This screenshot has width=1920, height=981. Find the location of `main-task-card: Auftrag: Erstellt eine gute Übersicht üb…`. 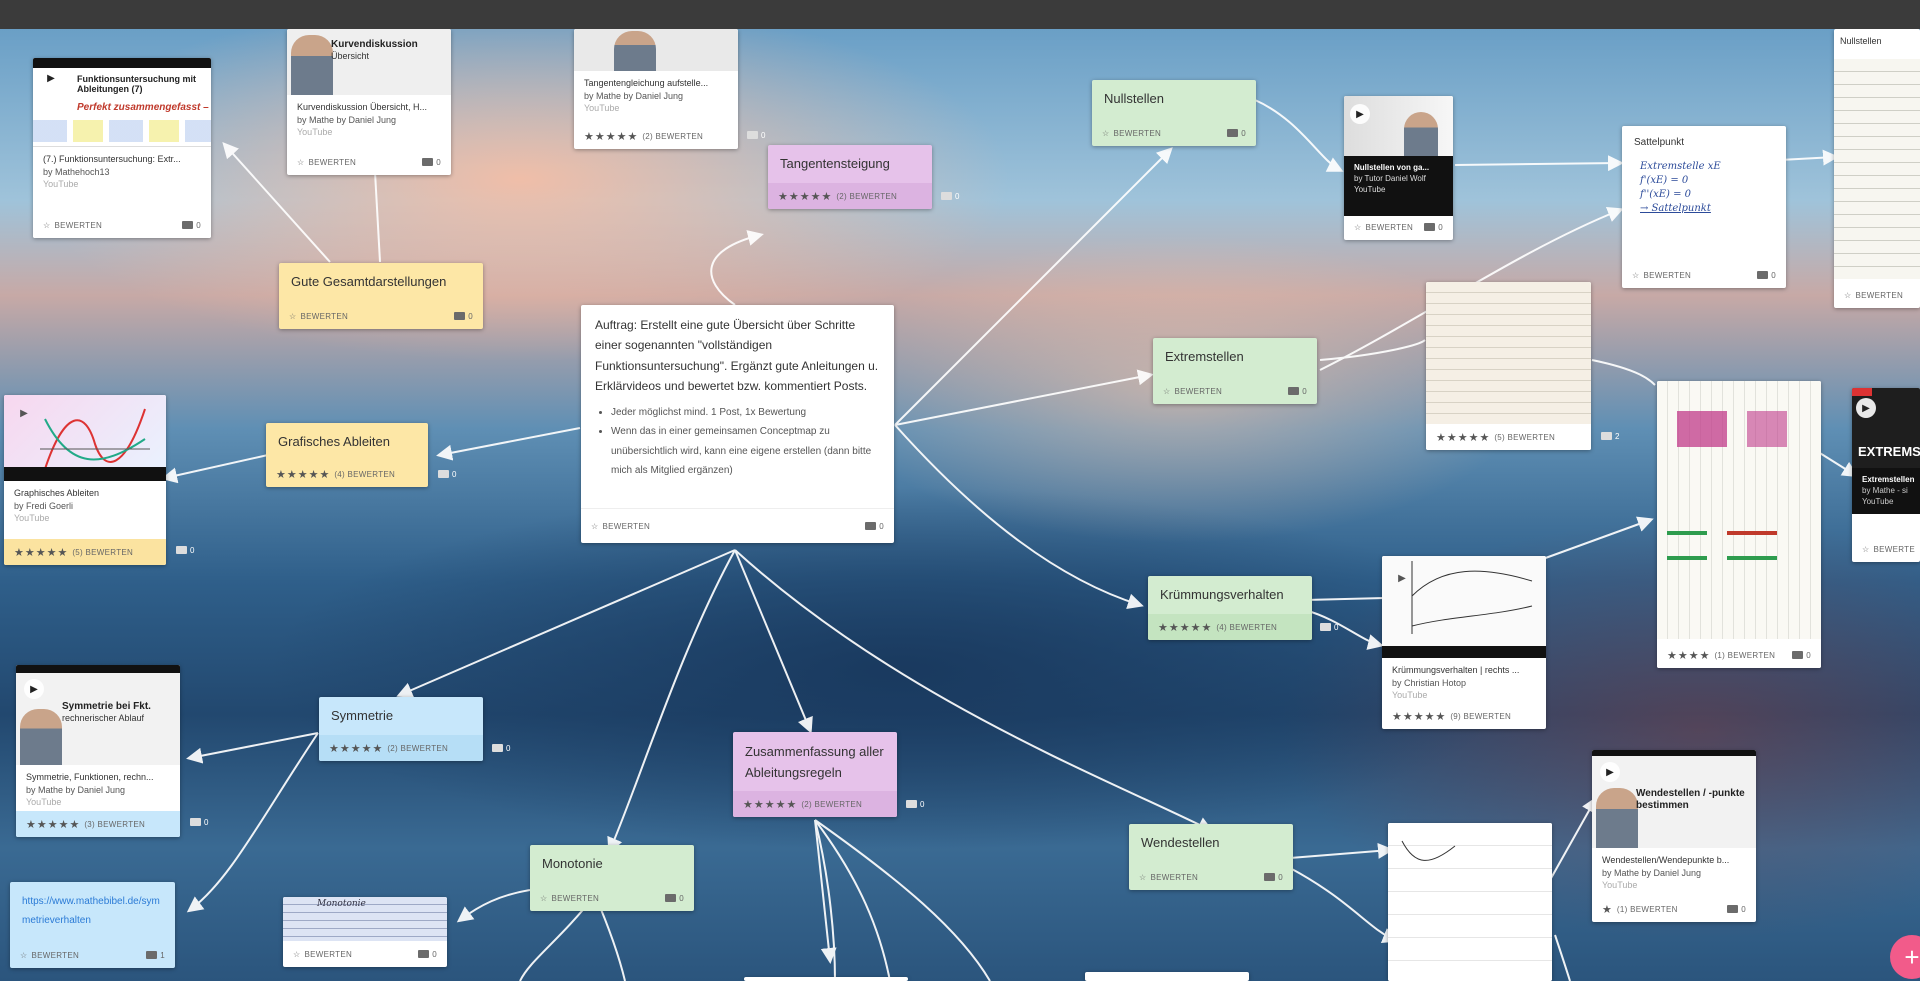

main-task-card: Auftrag: Erstellt eine gute Übersicht üb… is located at coordinates (737, 424).